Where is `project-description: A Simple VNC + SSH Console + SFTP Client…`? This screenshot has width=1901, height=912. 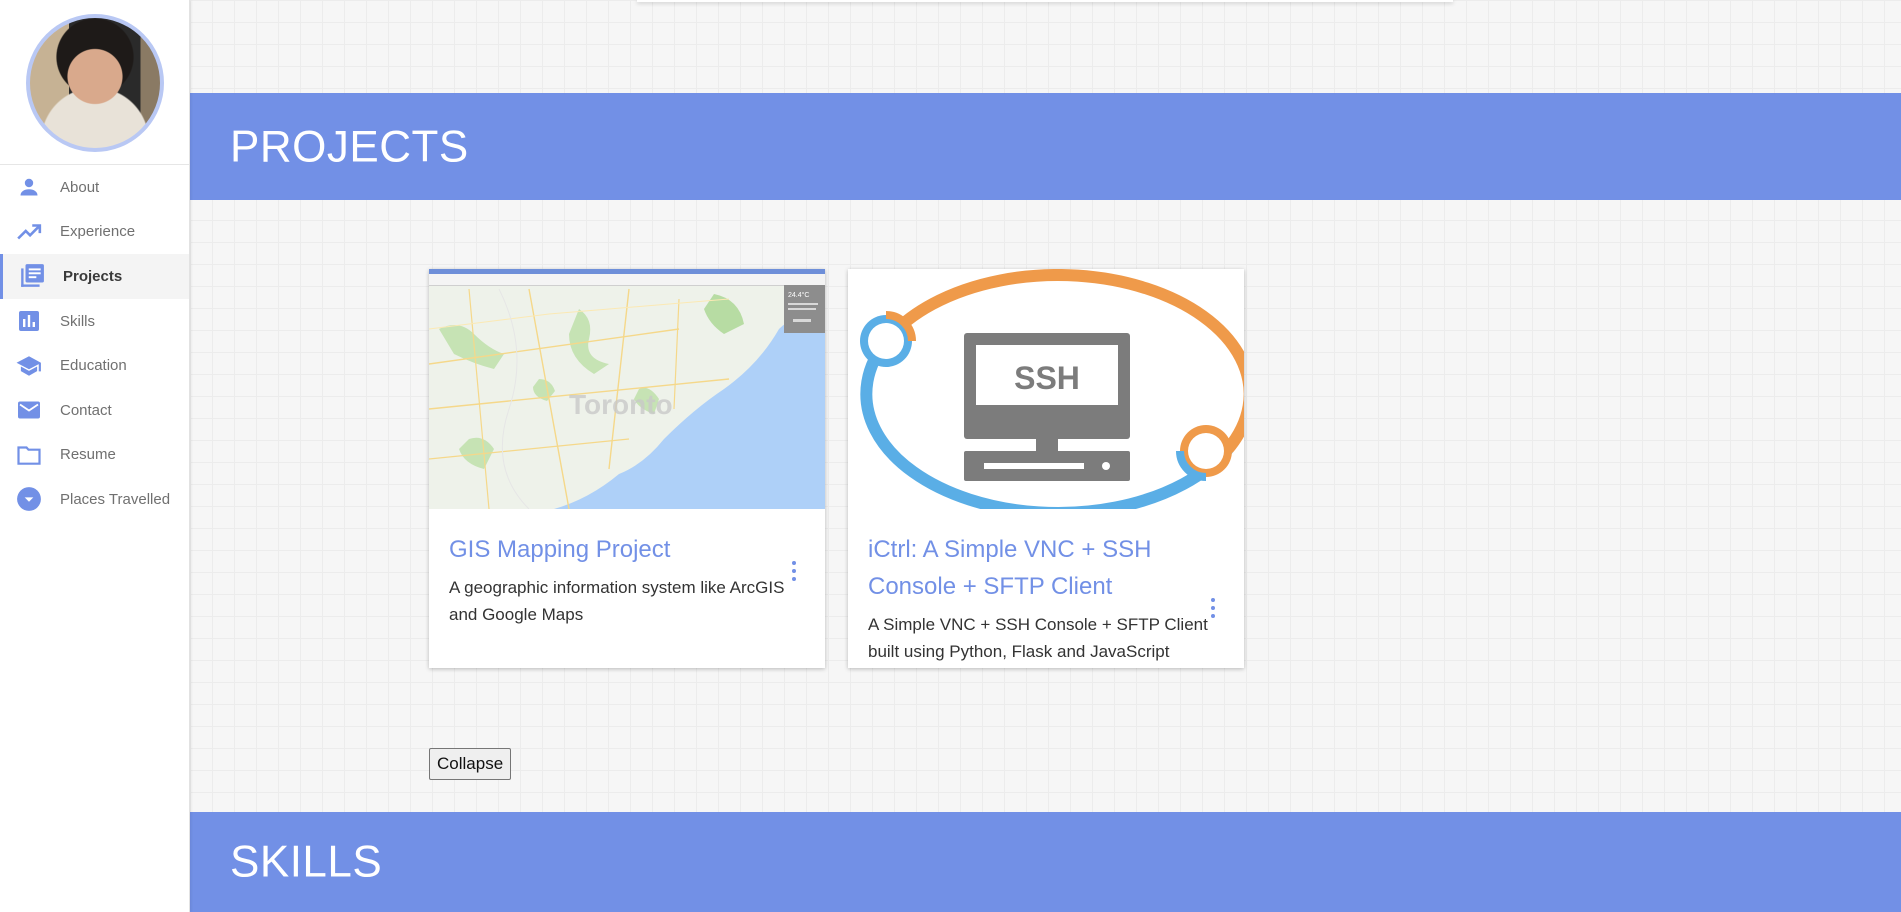 project-description: A Simple VNC + SSH Console + SFTP Client… is located at coordinates (1038, 638).